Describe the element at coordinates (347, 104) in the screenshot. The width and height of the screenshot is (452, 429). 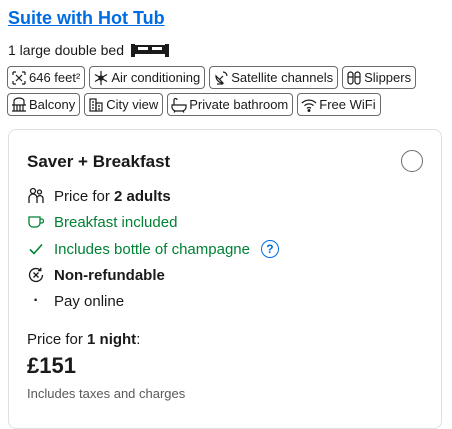
I see `facility-label: Free WiFi` at that location.